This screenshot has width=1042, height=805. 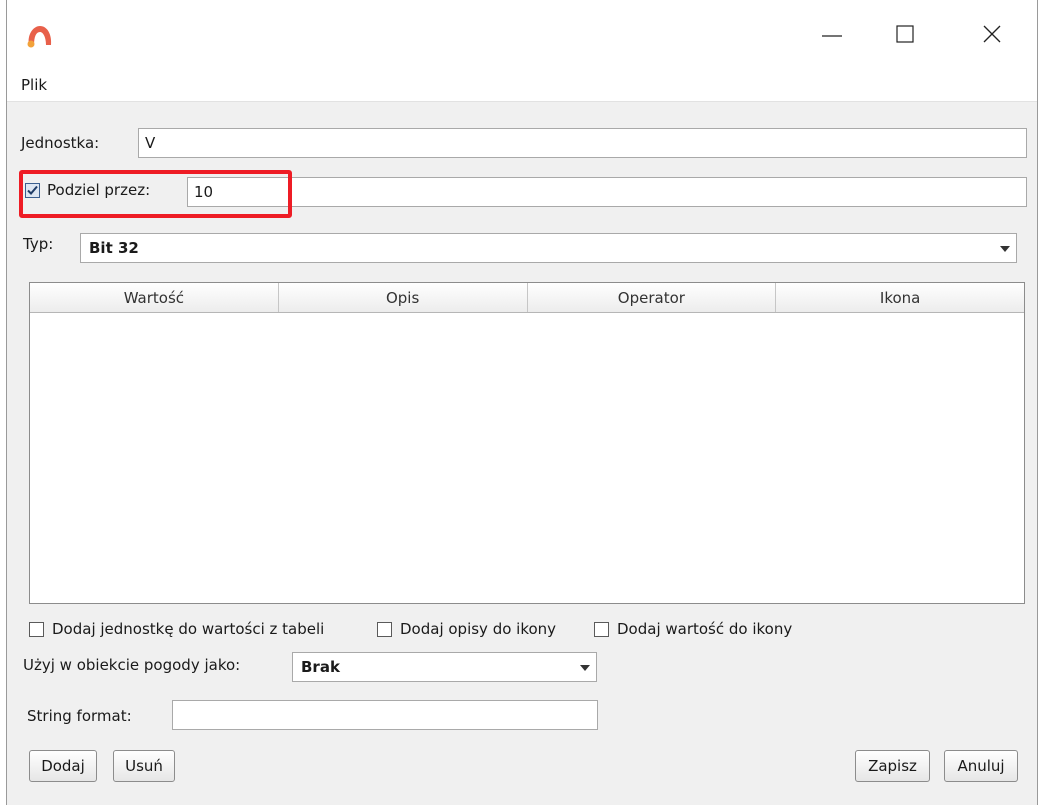 What do you see at coordinates (320, 667) in the screenshot?
I see `weather-select-value: Brak` at bounding box center [320, 667].